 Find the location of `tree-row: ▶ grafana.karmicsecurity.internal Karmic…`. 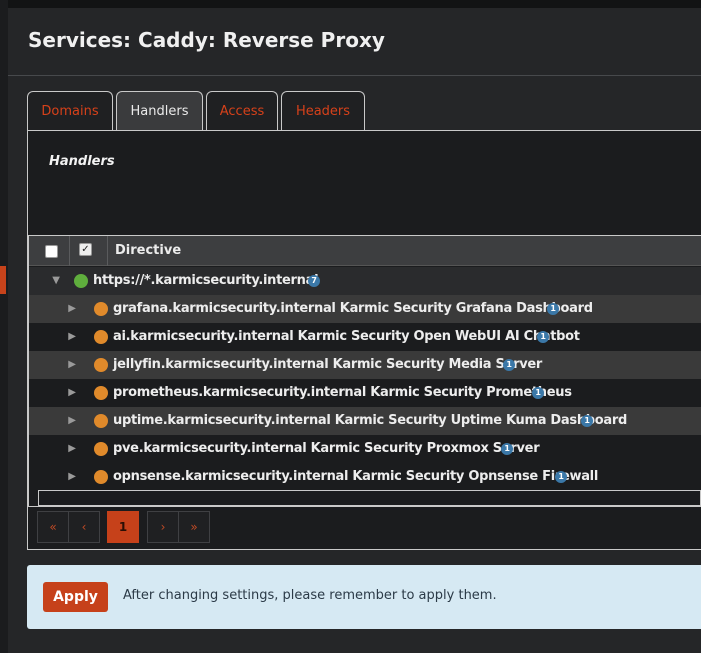

tree-row: ▶ grafana.karmicsecurity.internal Karmic… is located at coordinates (365, 309).